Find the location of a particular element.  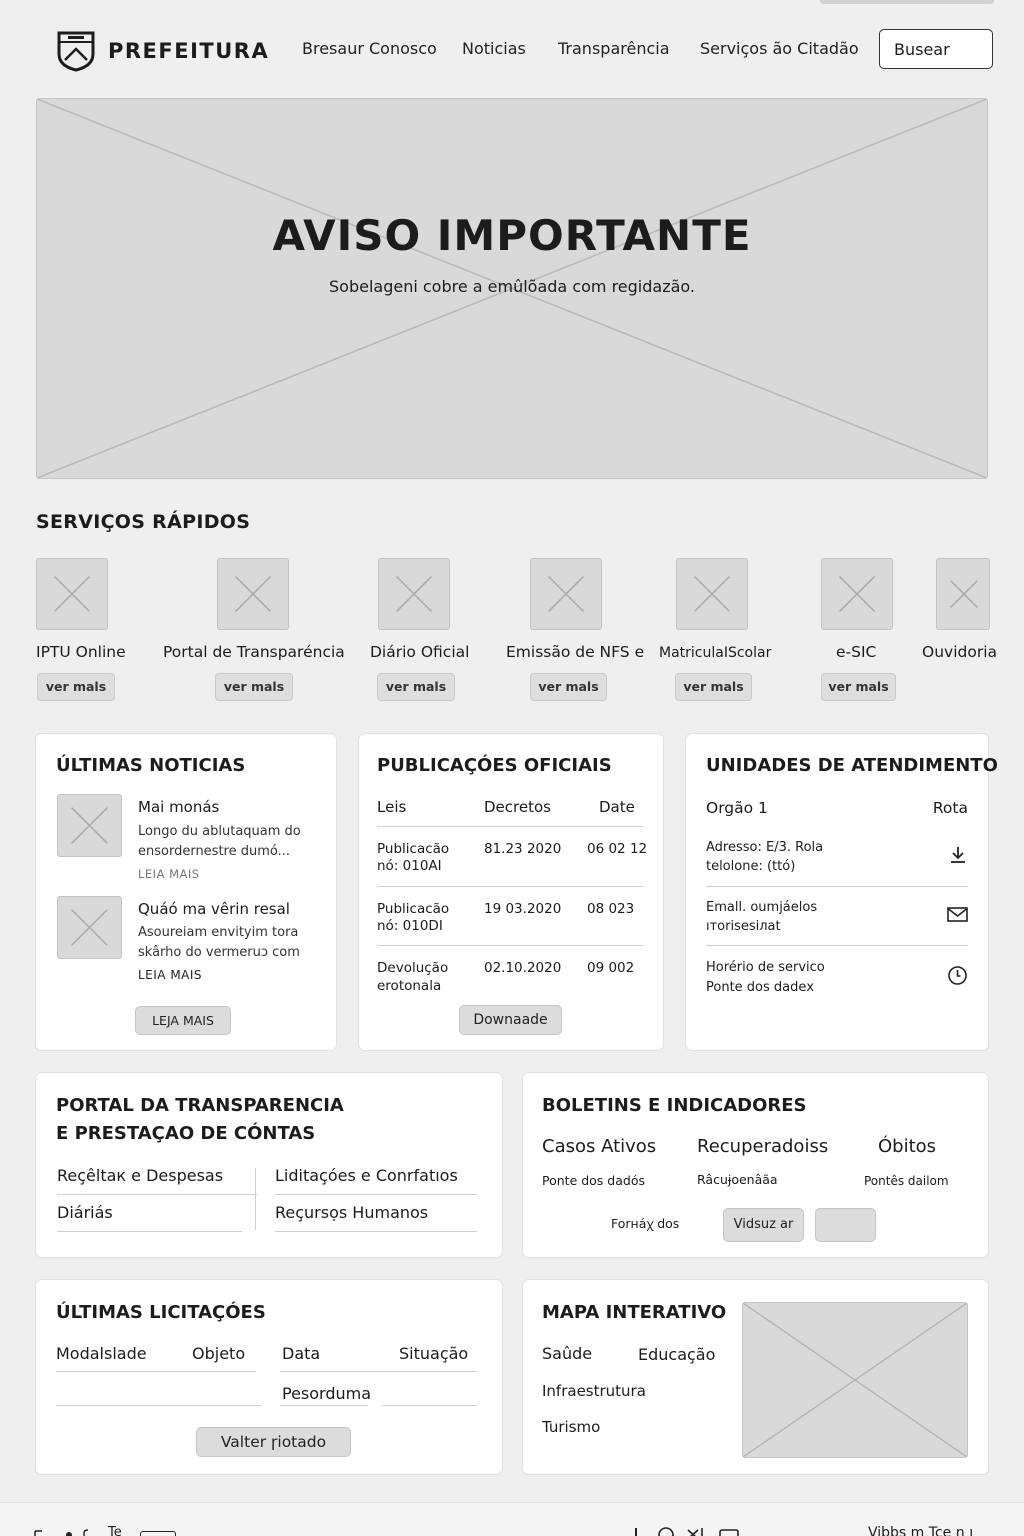

service-label: Diário Oficial is located at coordinates (419, 652).